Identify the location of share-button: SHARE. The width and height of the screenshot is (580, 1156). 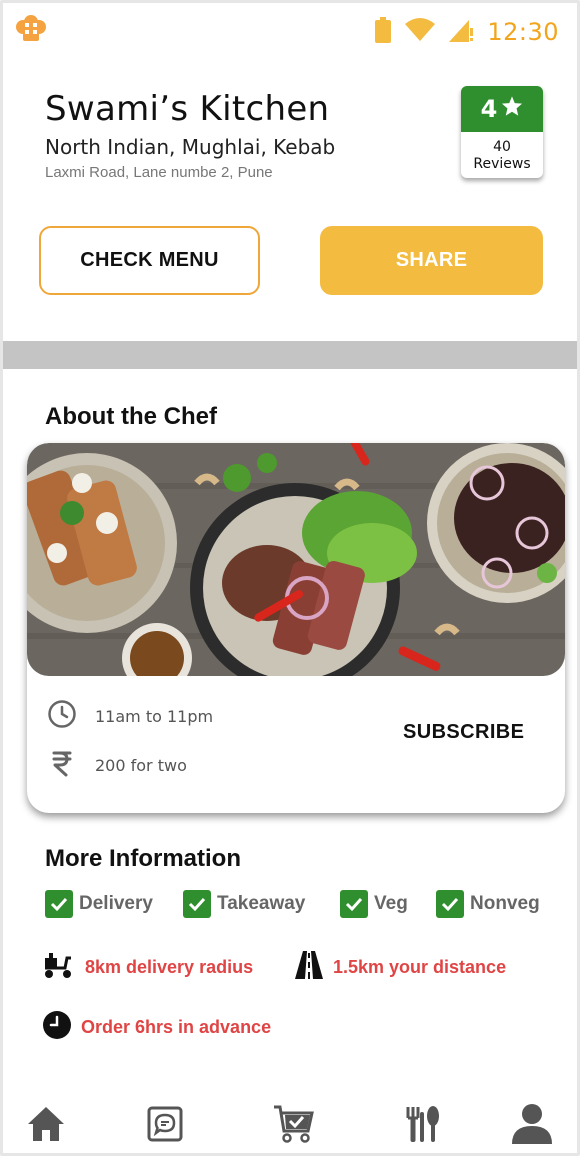
(431, 260).